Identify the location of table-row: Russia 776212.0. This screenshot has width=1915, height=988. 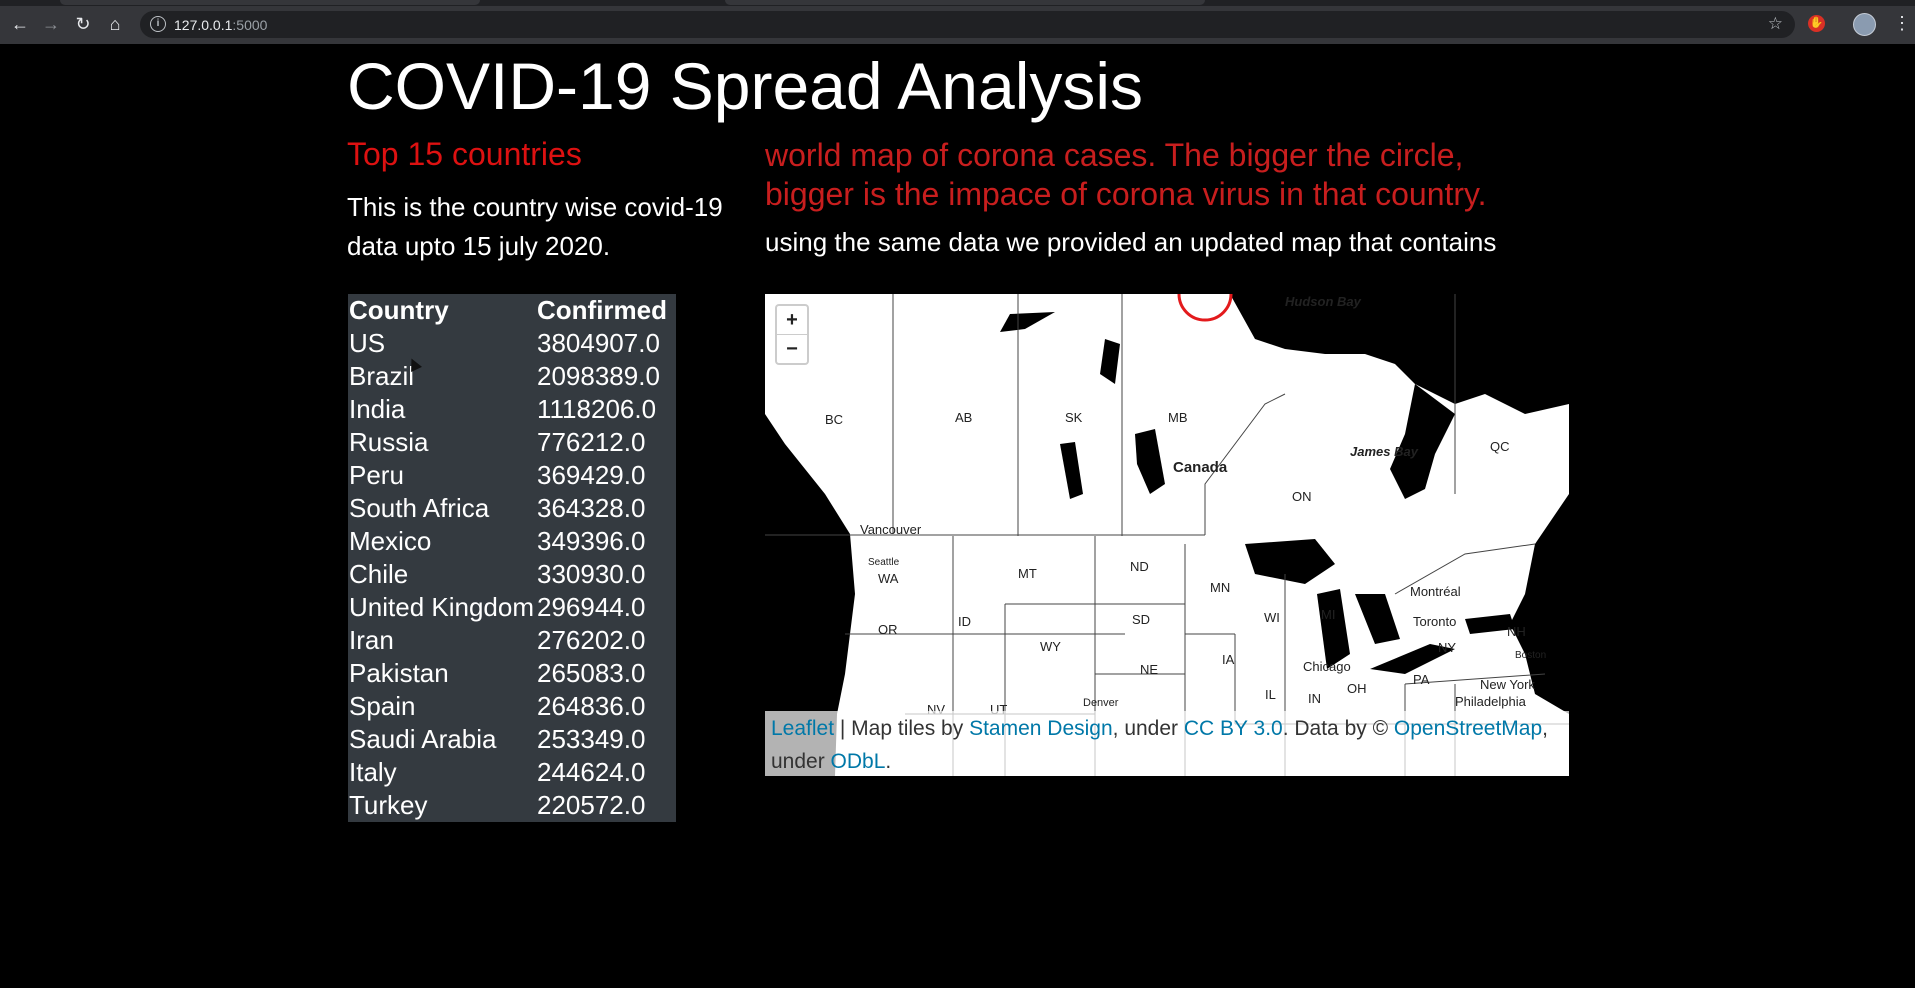
(512, 442).